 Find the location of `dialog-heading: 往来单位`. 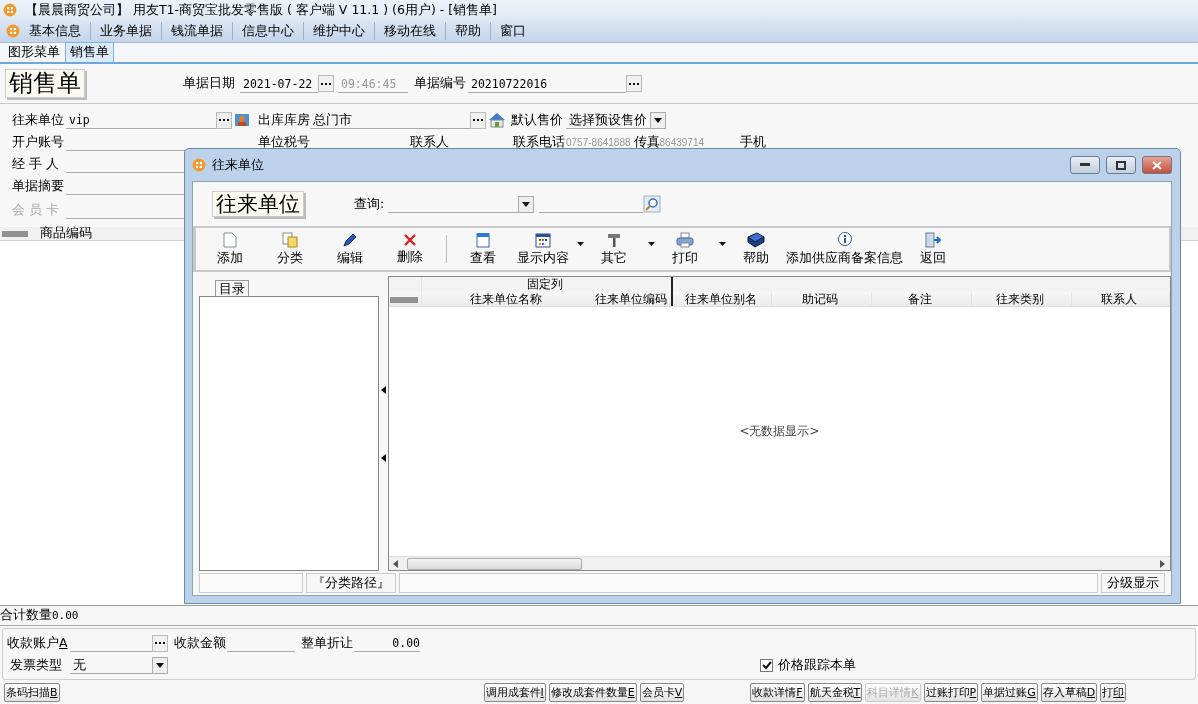

dialog-heading: 往来单位 is located at coordinates (258, 204).